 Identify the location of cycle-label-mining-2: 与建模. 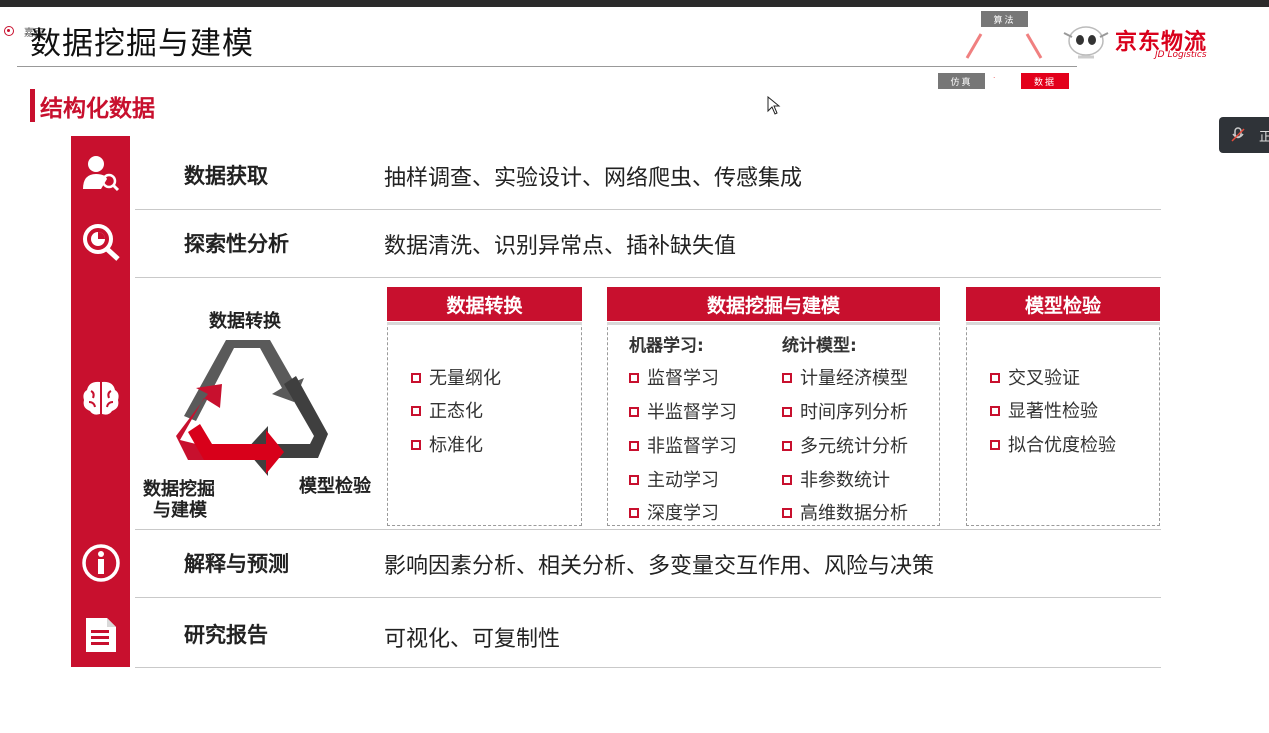
(180, 510).